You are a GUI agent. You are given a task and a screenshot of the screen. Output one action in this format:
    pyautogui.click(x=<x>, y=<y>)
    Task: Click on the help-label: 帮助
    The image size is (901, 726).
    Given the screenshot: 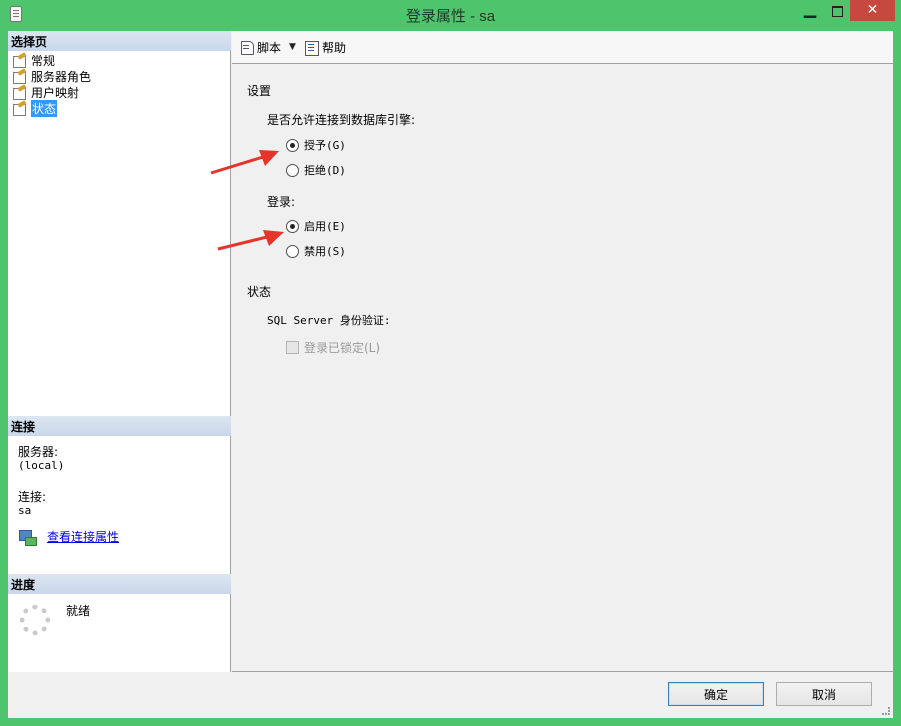 What is the action you would take?
    pyautogui.click(x=333, y=47)
    